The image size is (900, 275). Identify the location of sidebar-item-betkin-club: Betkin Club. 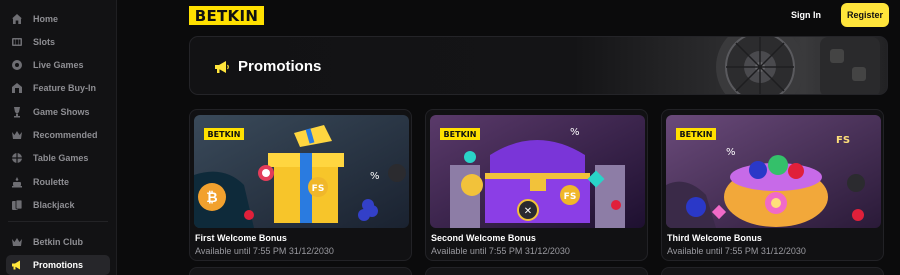
(58, 242).